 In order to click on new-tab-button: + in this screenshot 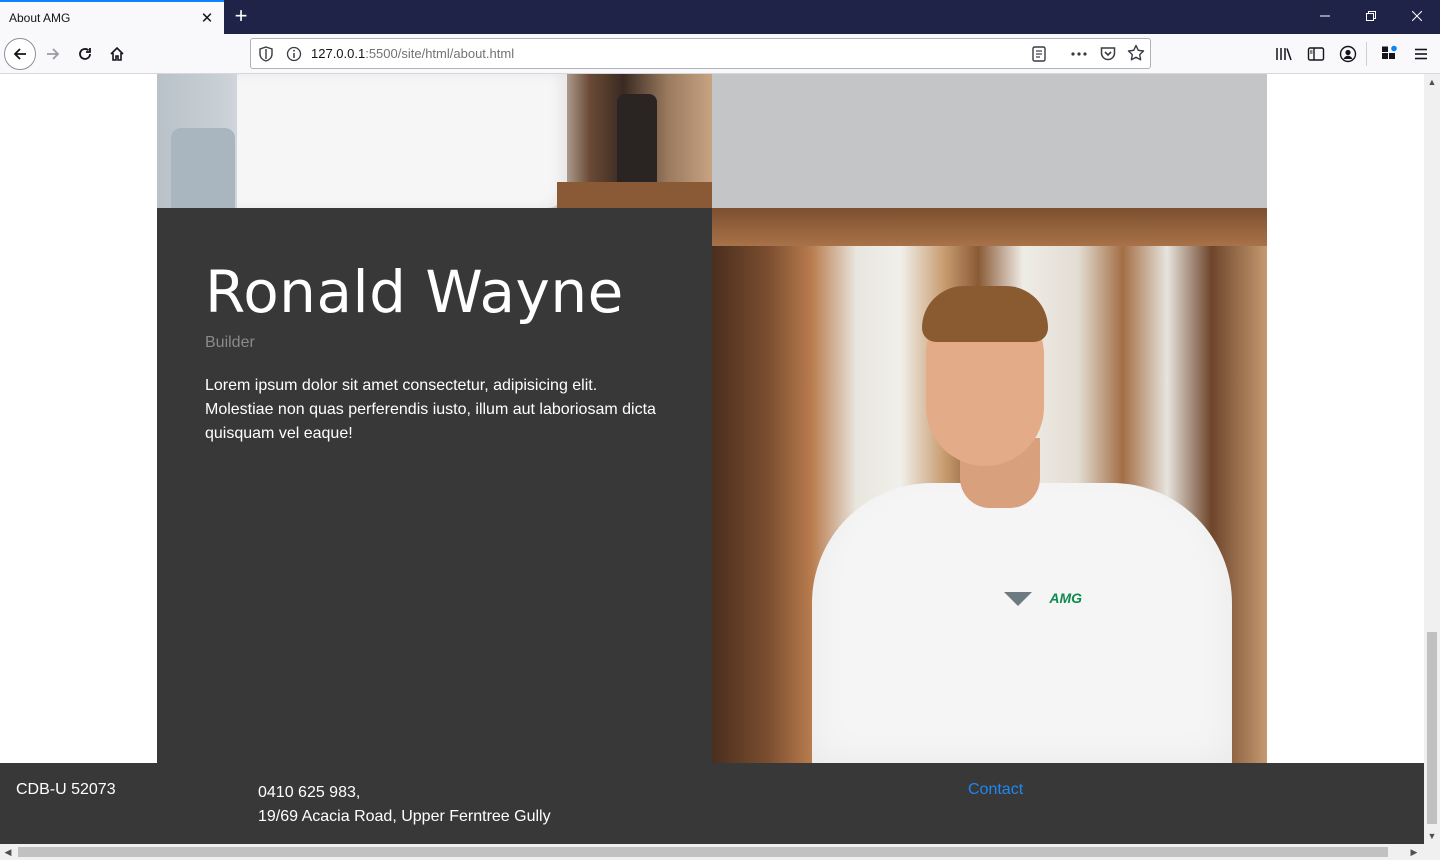, I will do `click(241, 16)`.